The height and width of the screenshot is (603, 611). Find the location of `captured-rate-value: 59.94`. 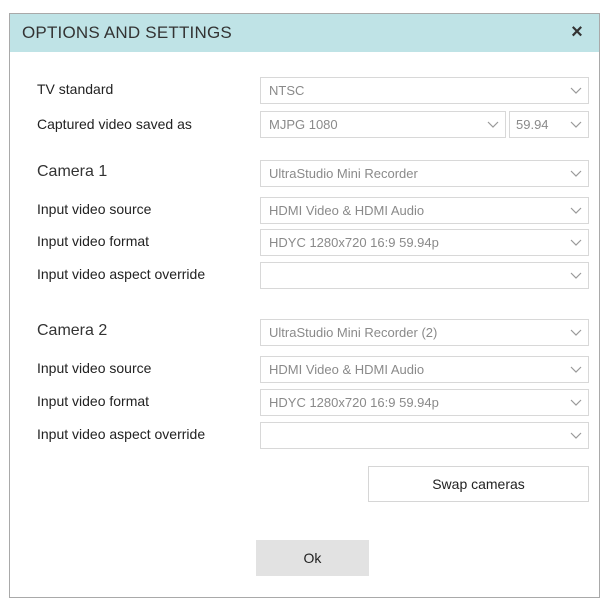

captured-rate-value: 59.94 is located at coordinates (532, 124).